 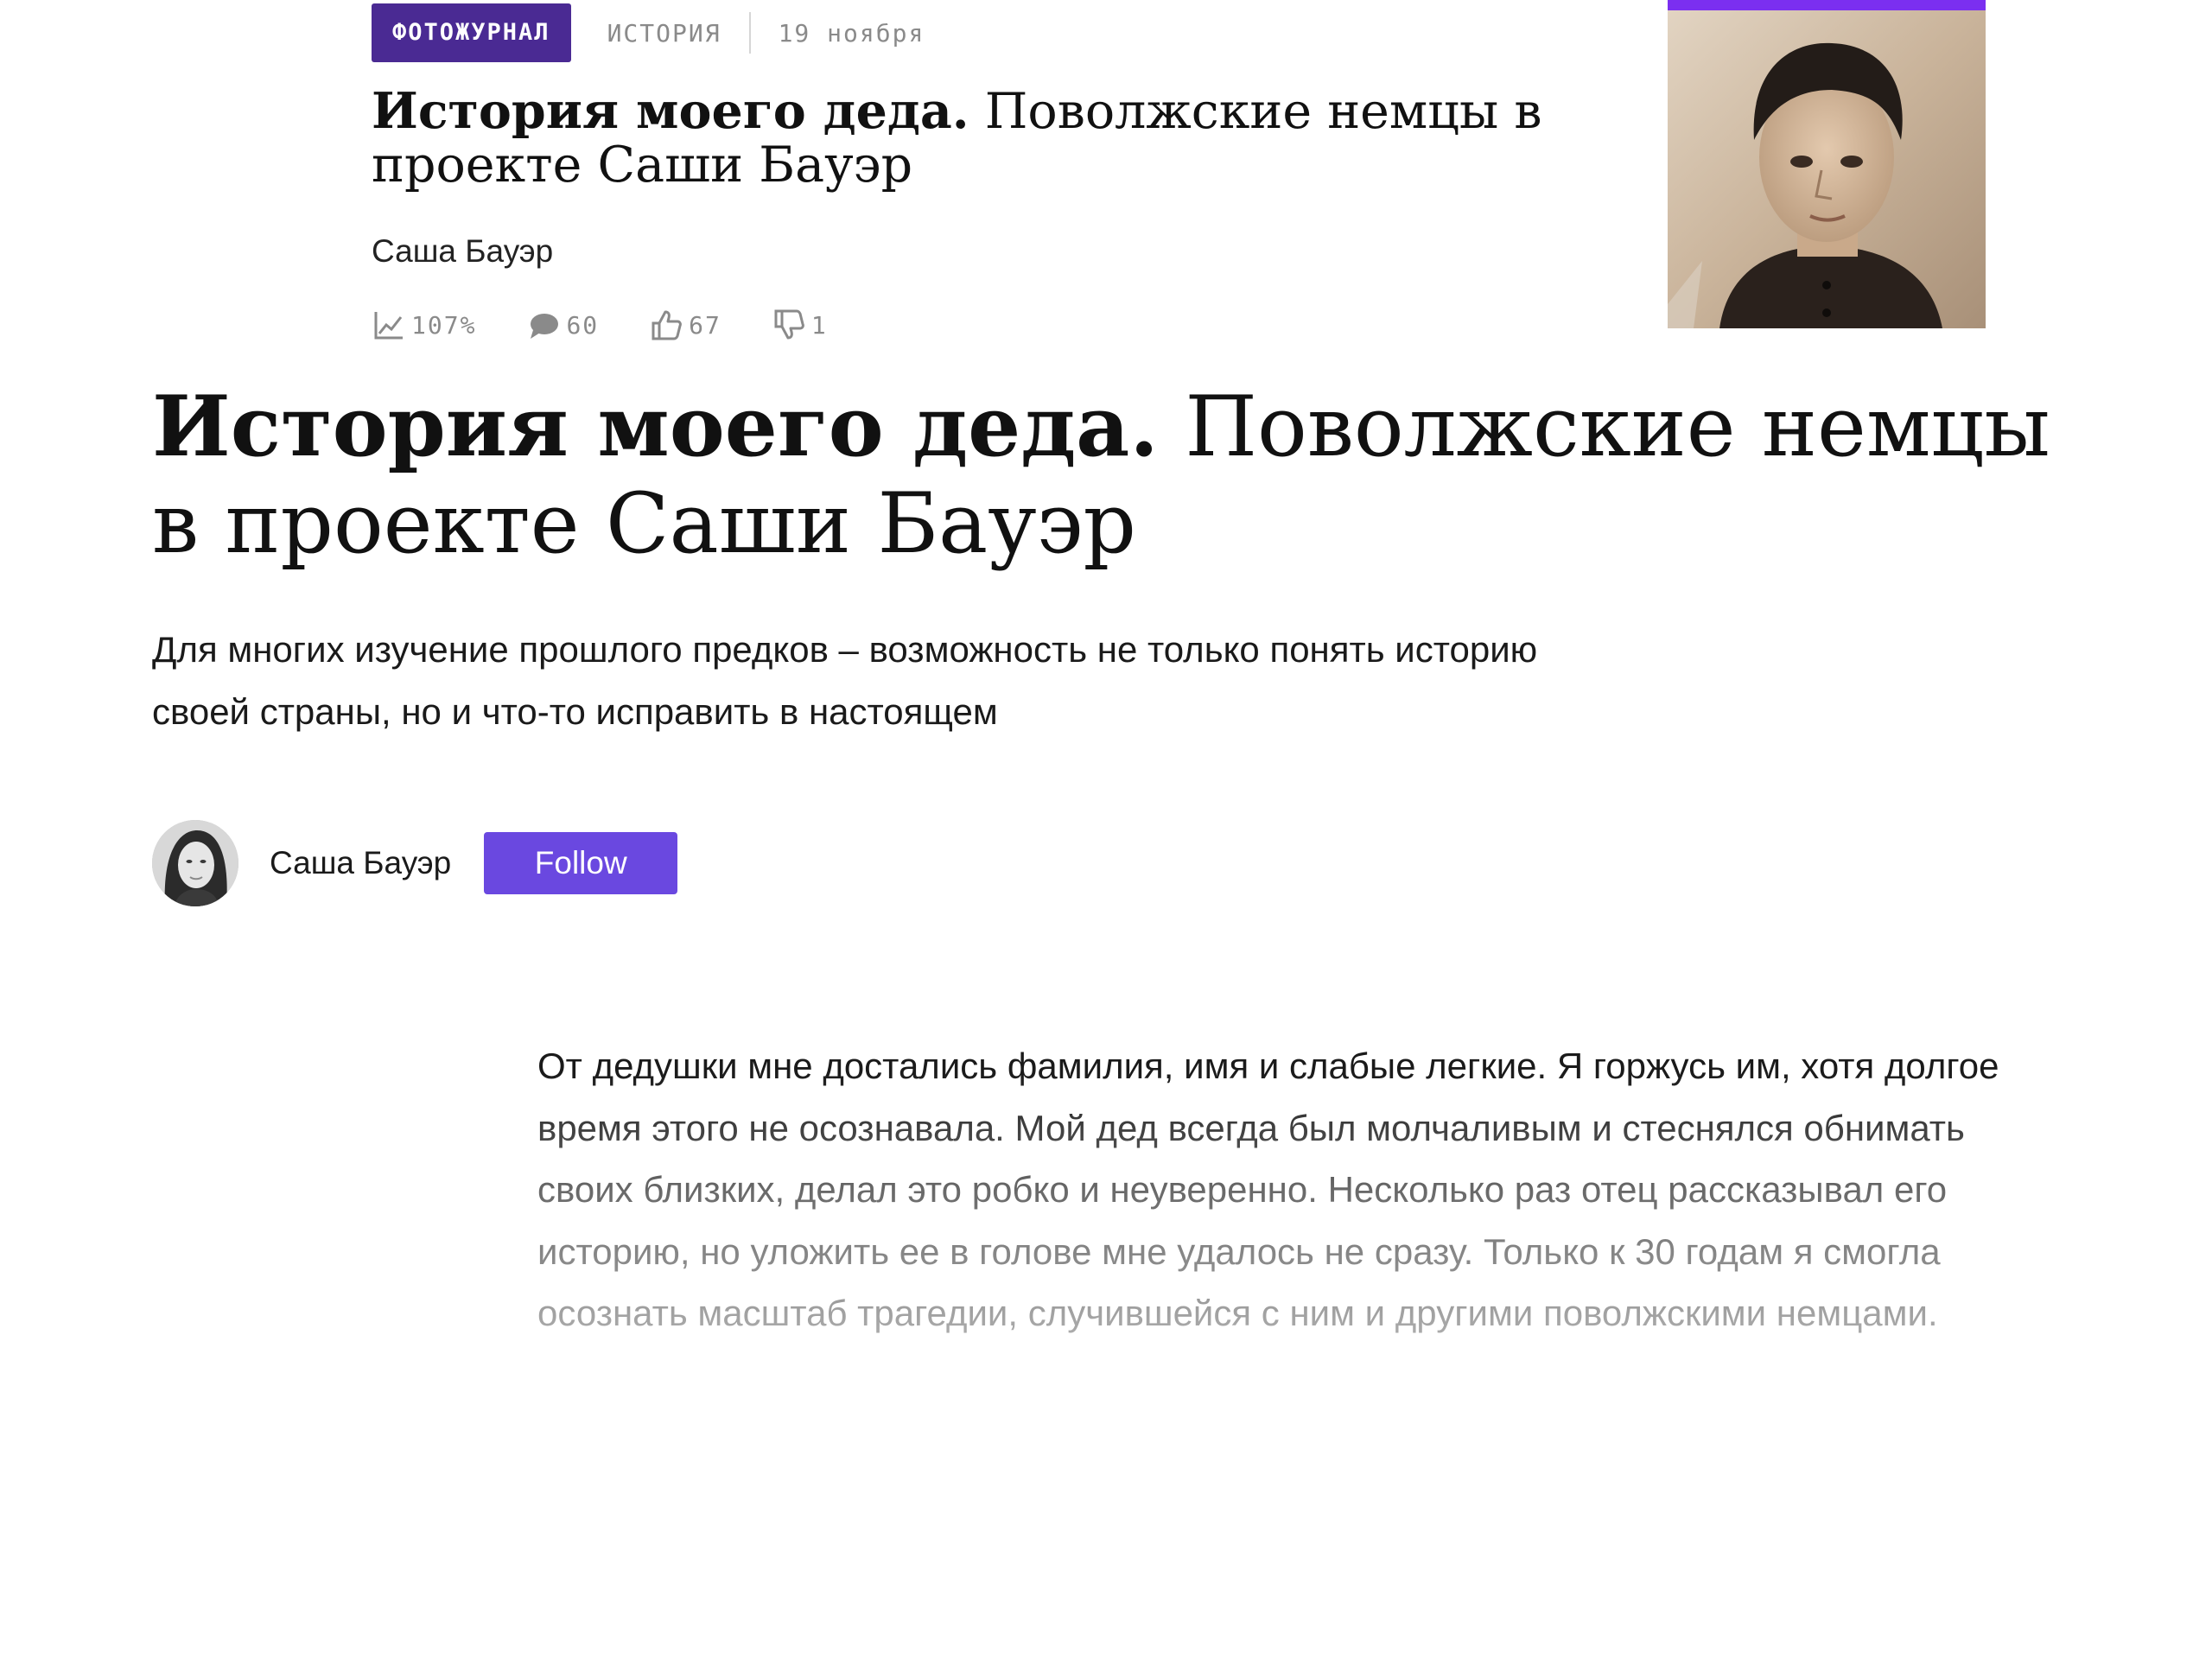 I want to click on dislikes-stat: 1, so click(x=800, y=325).